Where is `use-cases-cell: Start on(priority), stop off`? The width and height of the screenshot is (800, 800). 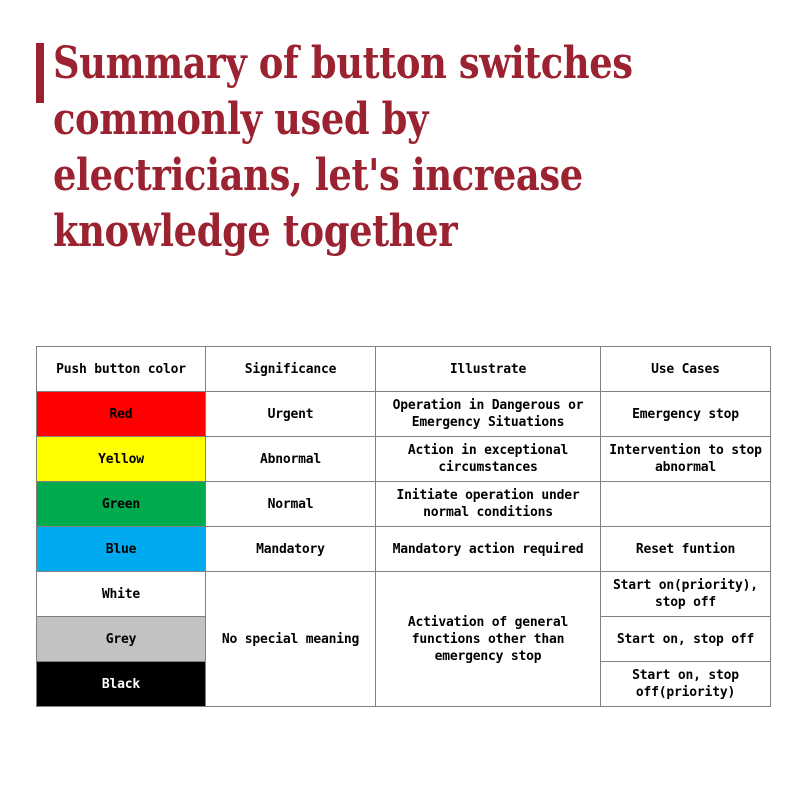
use-cases-cell: Start on(priority), stop off is located at coordinates (685, 594).